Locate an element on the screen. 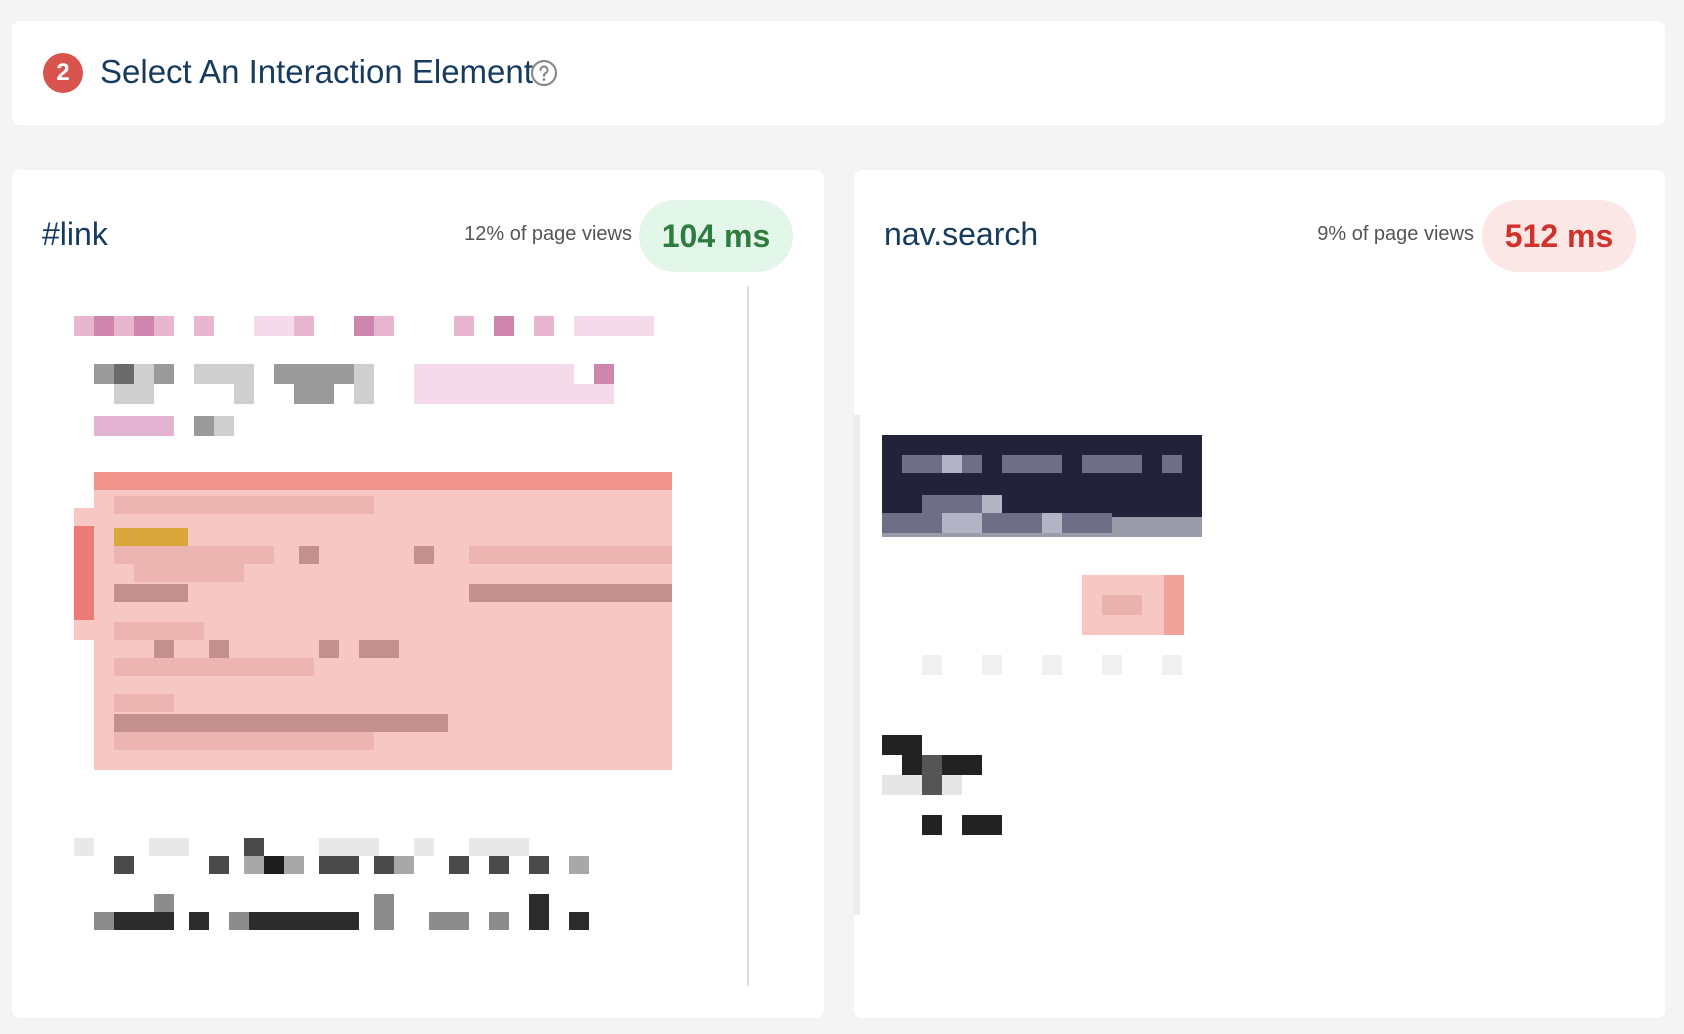 This screenshot has width=1684, height=1034. step-number-badge: 2 is located at coordinates (63, 73).